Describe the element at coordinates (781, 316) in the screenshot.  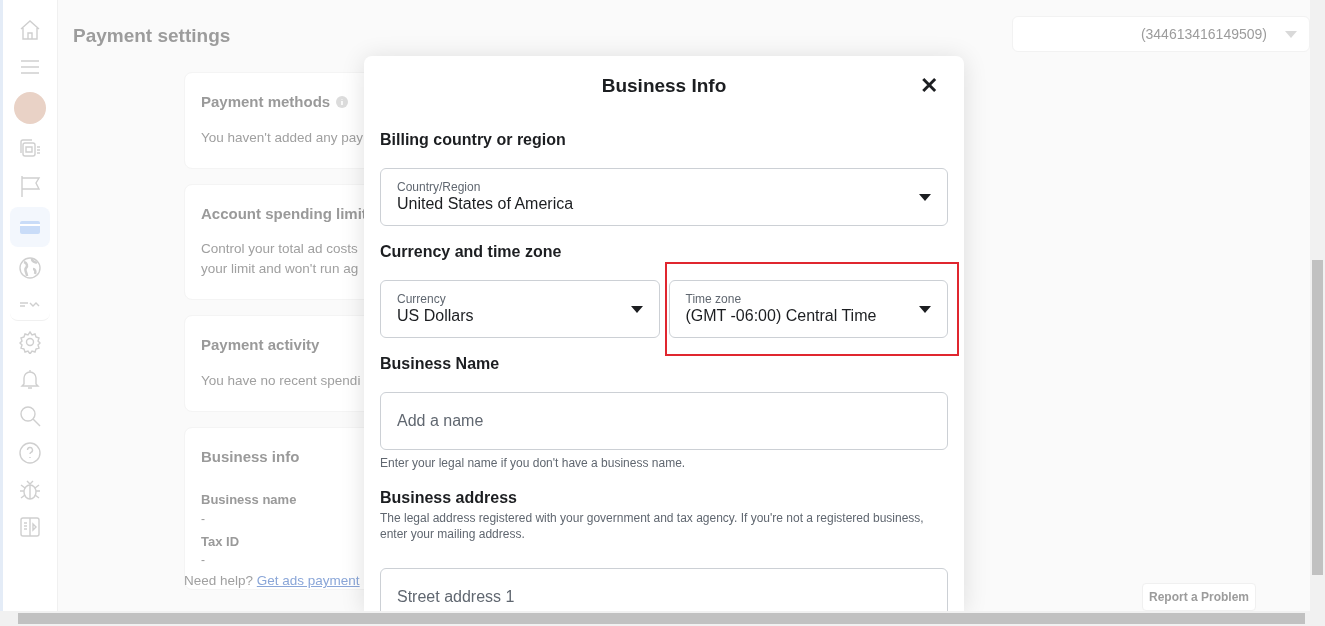
I see `select-value: (GMT -06:00) Central Time` at that location.